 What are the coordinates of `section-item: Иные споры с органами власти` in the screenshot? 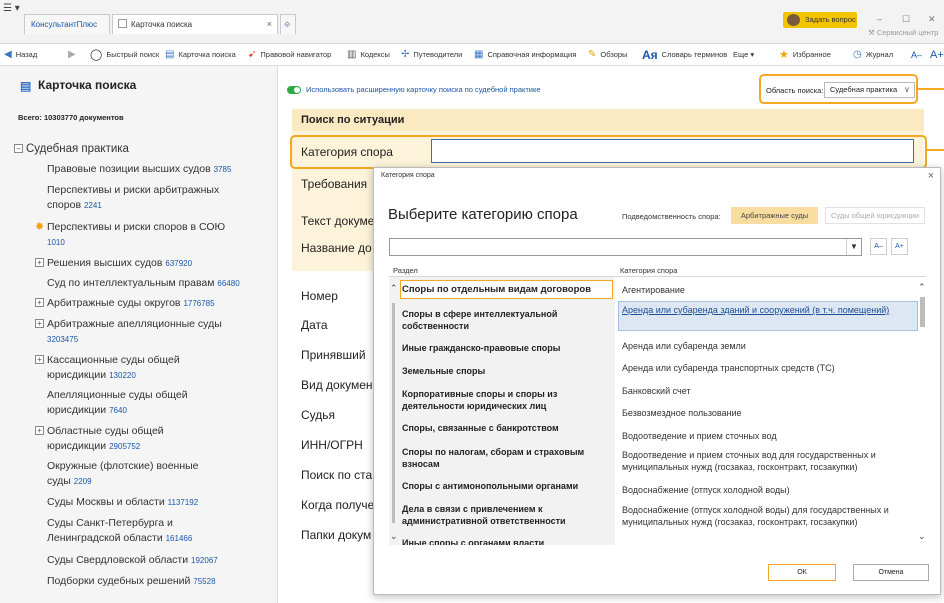 It's located at (507, 541).